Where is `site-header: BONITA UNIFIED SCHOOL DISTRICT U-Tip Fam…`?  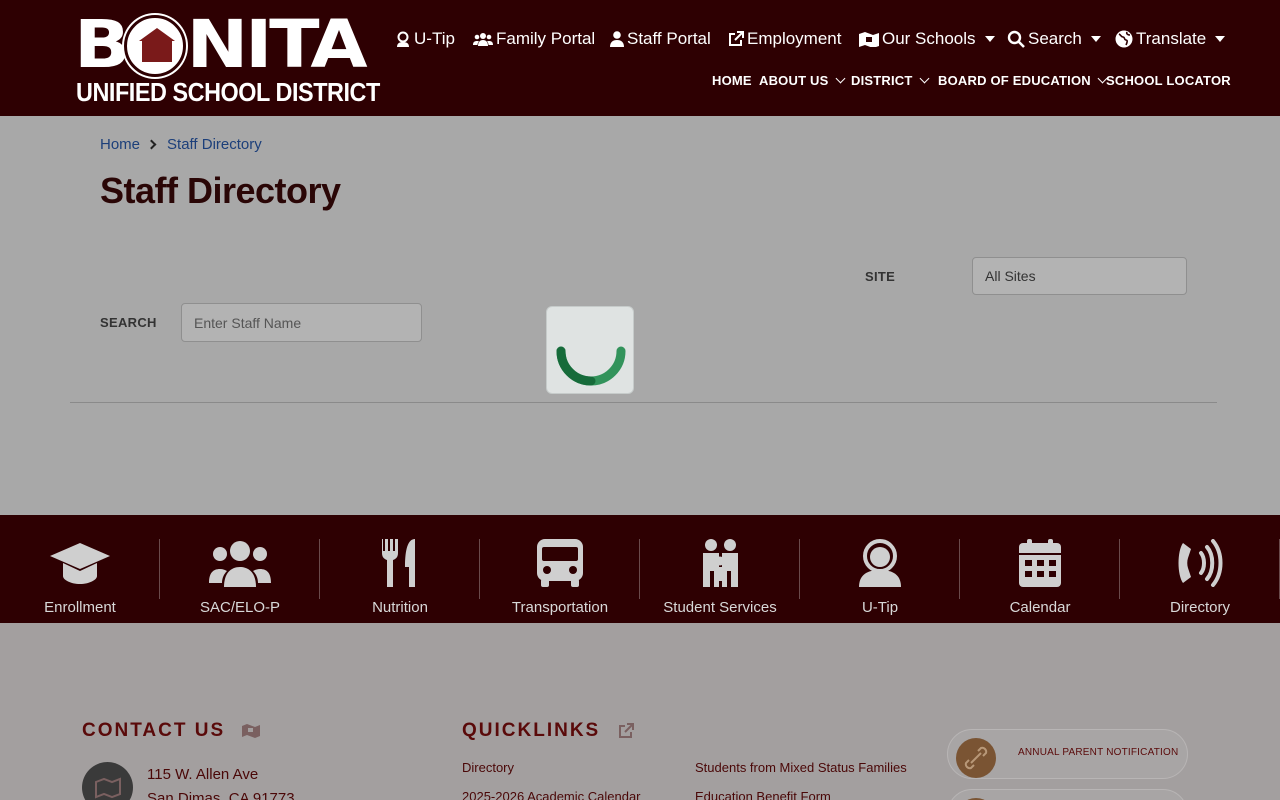
site-header: BONITA UNIFIED SCHOOL DISTRICT U-Tip Fam… is located at coordinates (640, 58).